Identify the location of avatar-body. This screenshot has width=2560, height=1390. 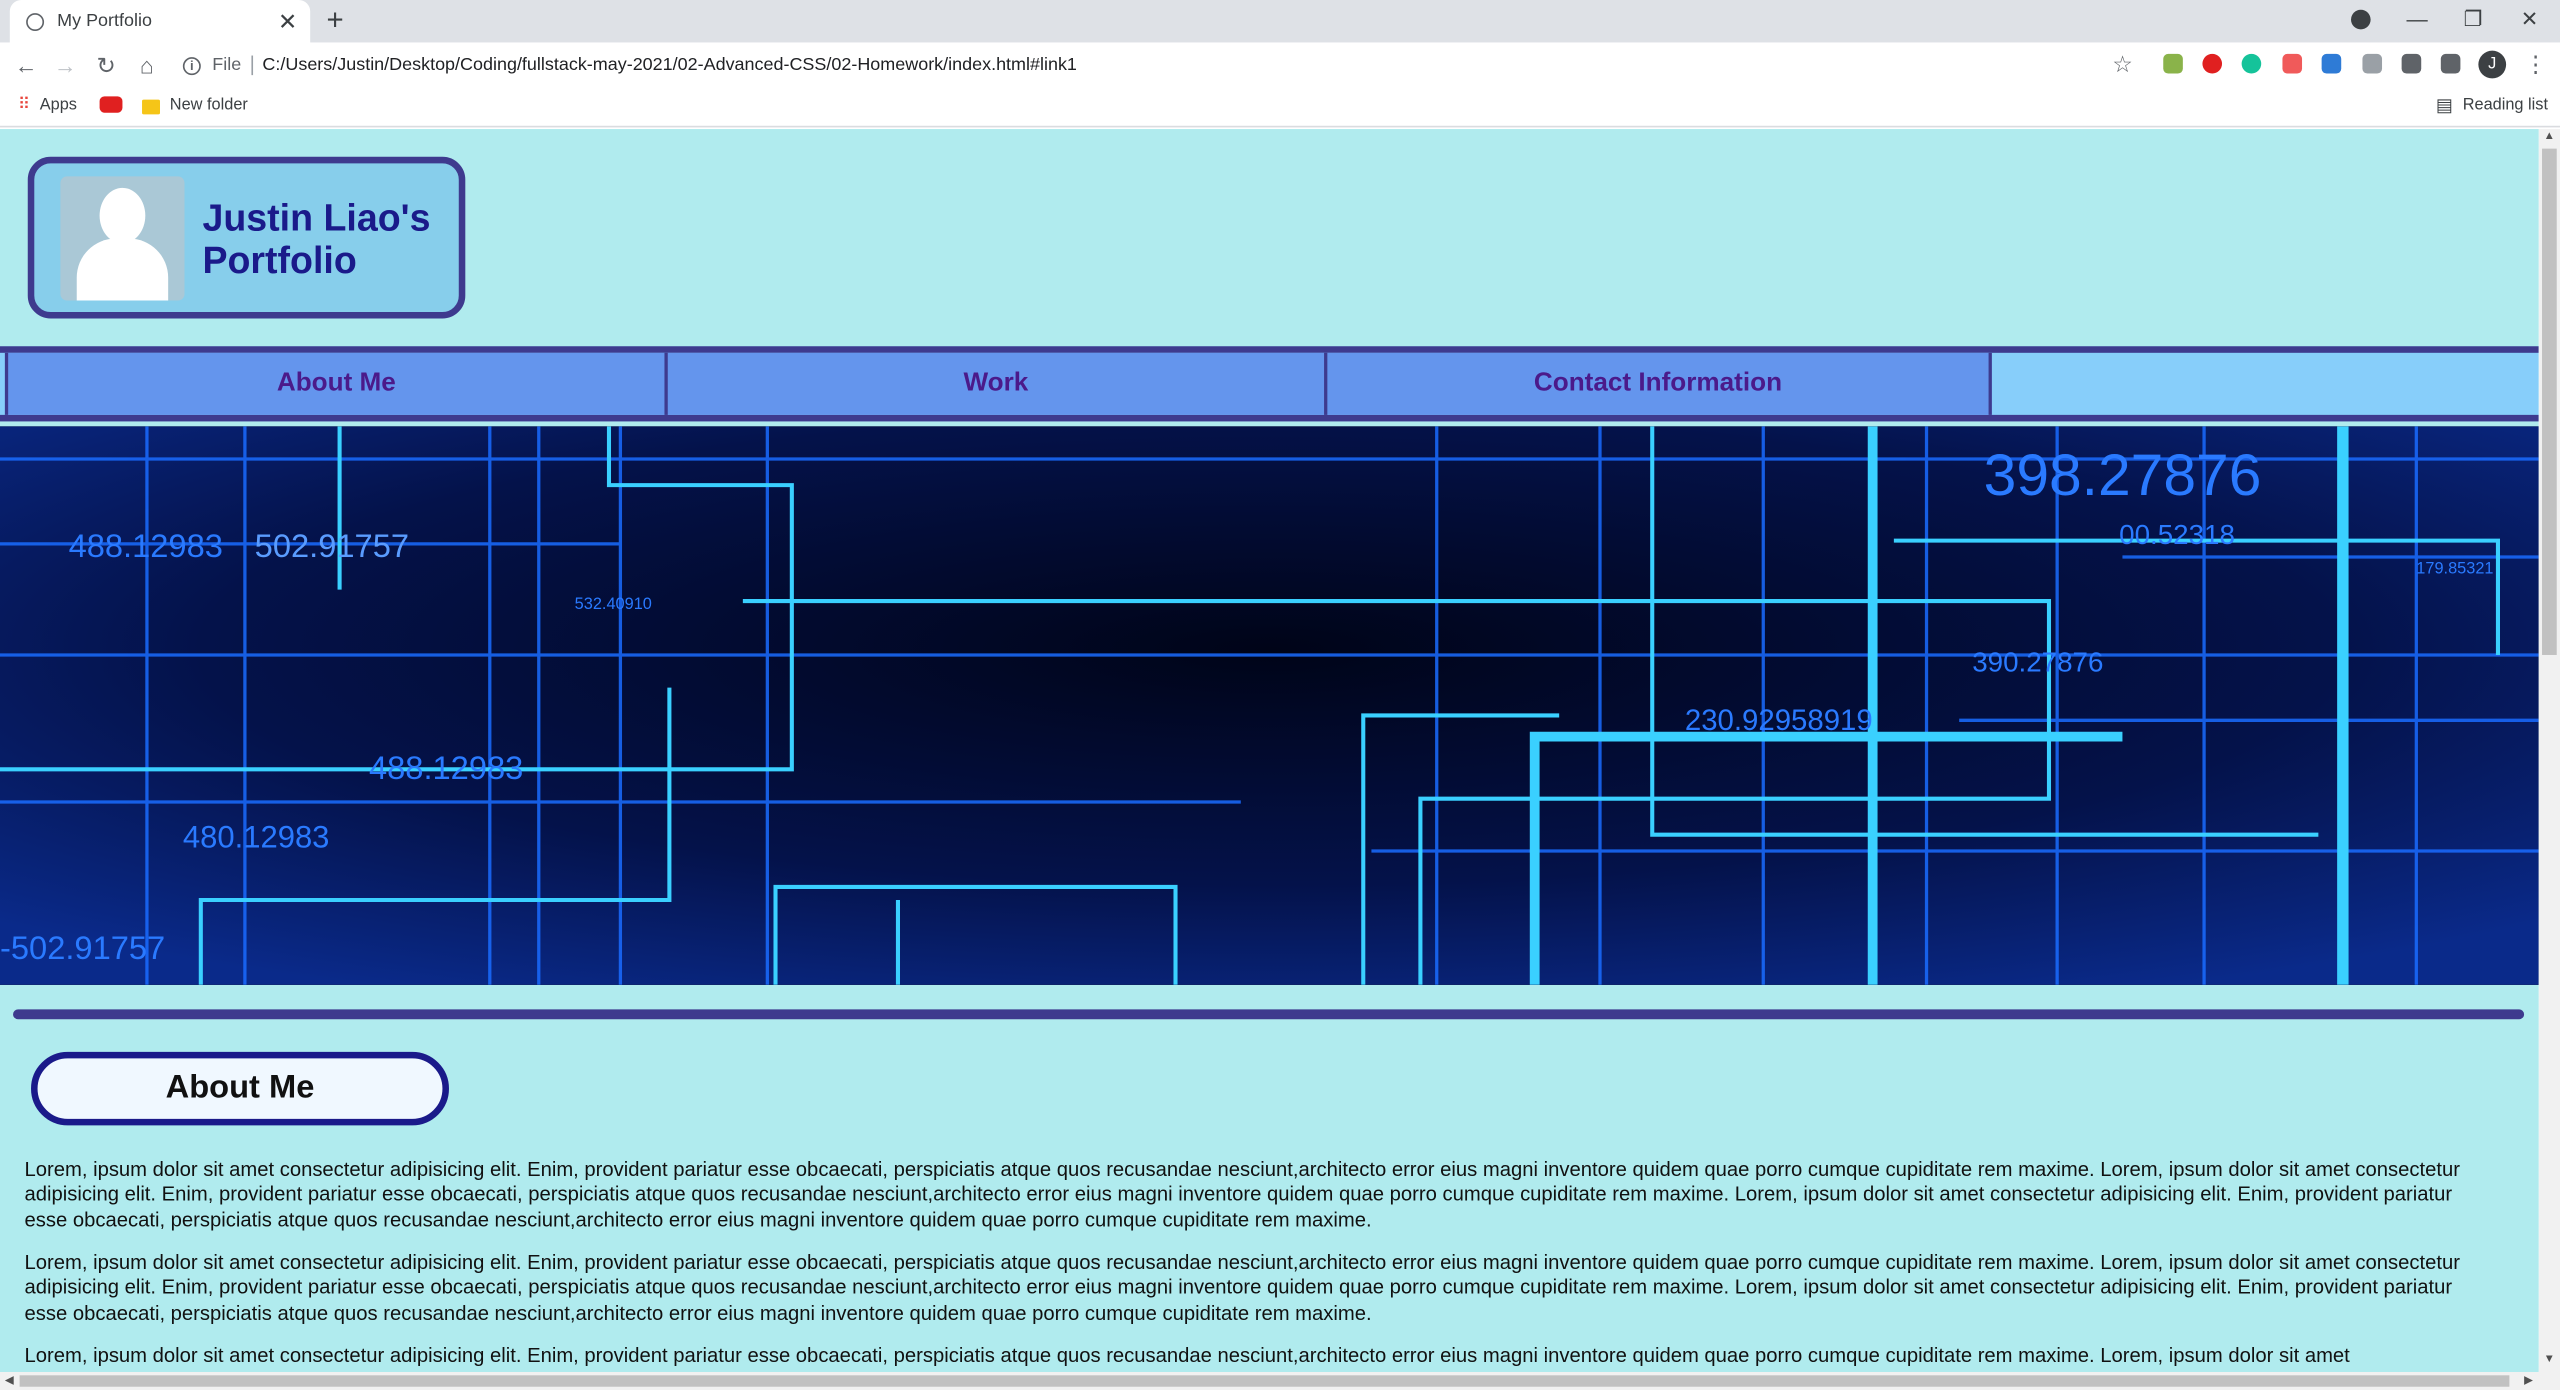
(122, 268).